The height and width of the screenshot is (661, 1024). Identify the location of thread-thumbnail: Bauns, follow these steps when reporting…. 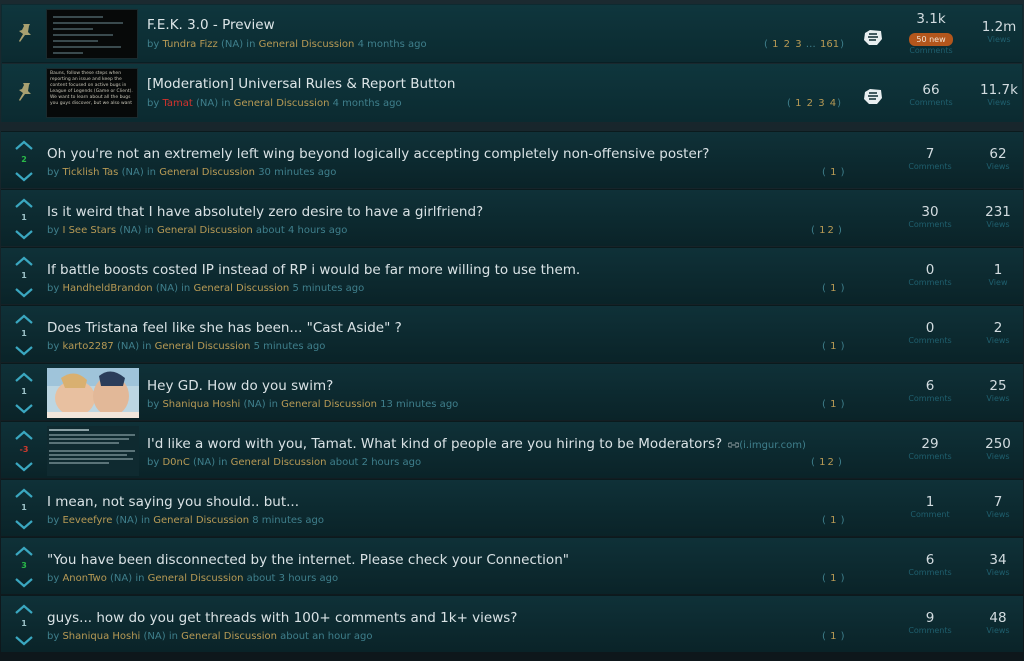
(92, 93).